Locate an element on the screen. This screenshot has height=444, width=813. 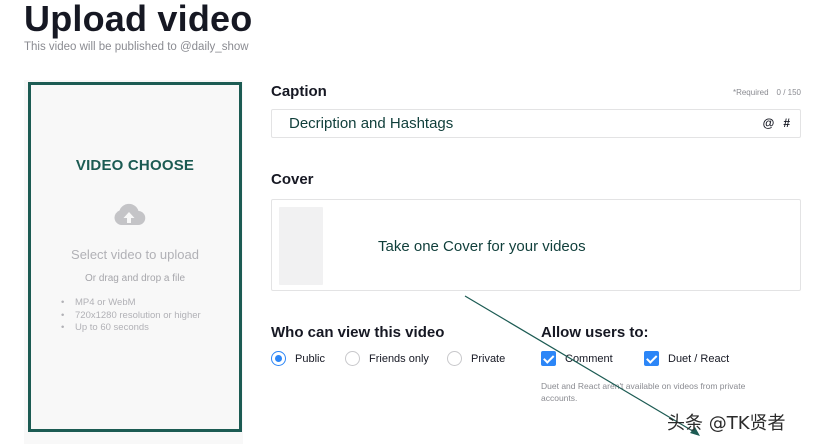
privacy-option-private: Private is located at coordinates (476, 358).